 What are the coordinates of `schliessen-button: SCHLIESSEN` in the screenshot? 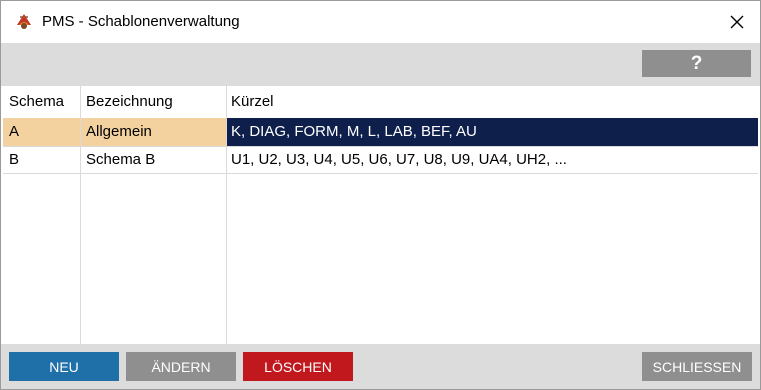 It's located at (697, 366).